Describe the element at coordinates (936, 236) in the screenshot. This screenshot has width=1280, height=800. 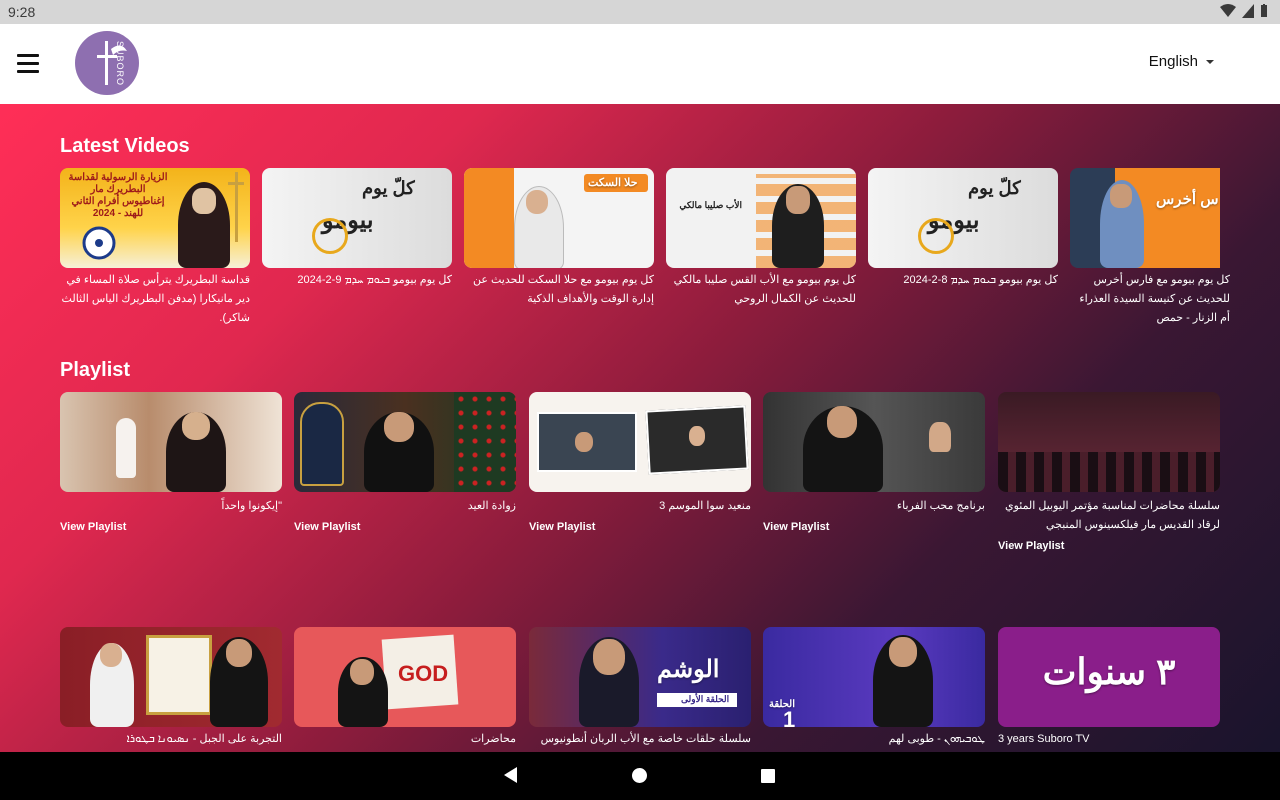
I see `thumb-5-ring` at that location.